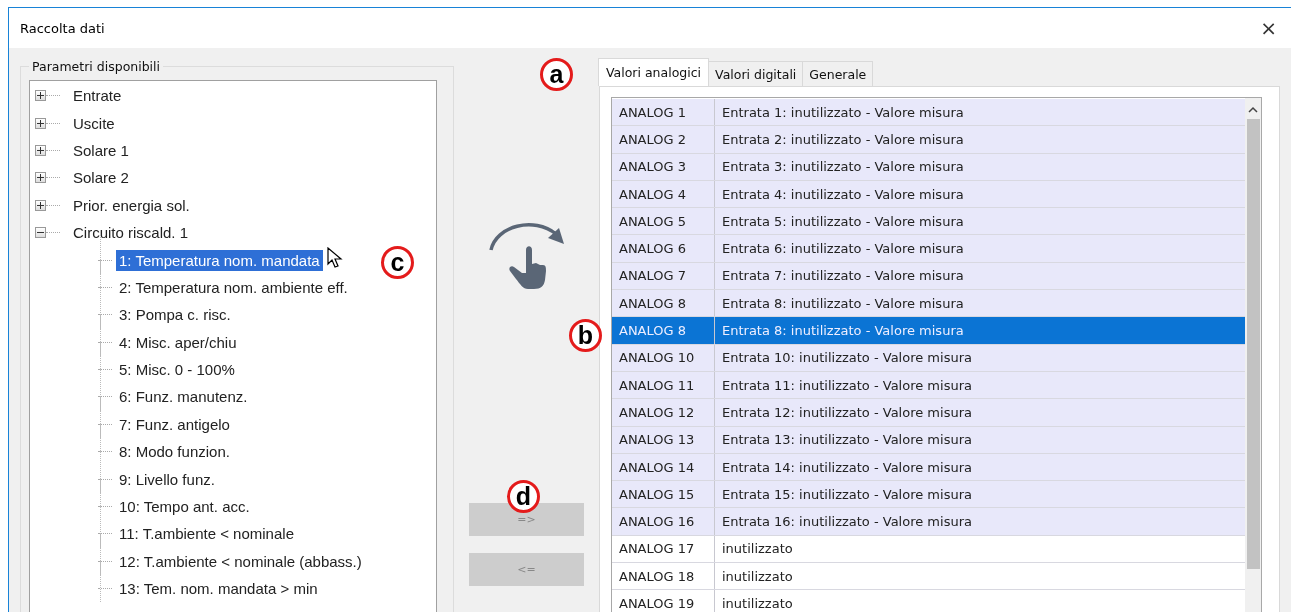 This screenshot has height=612, width=1291. Describe the element at coordinates (206, 534) in the screenshot. I see `tree-item: 11: T.ambiente < nominale` at that location.